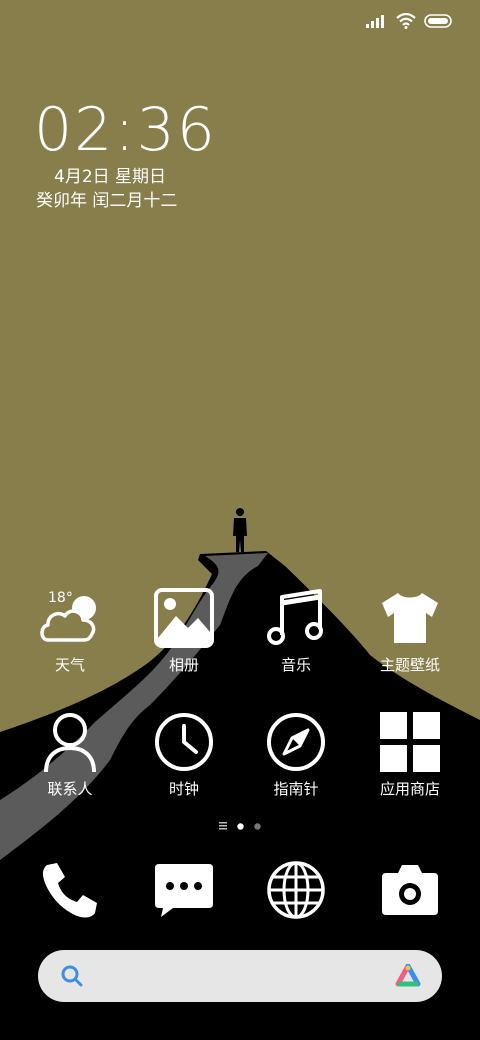 This screenshot has width=480, height=1040. Describe the element at coordinates (184, 742) in the screenshot. I see `clock-icon` at that location.